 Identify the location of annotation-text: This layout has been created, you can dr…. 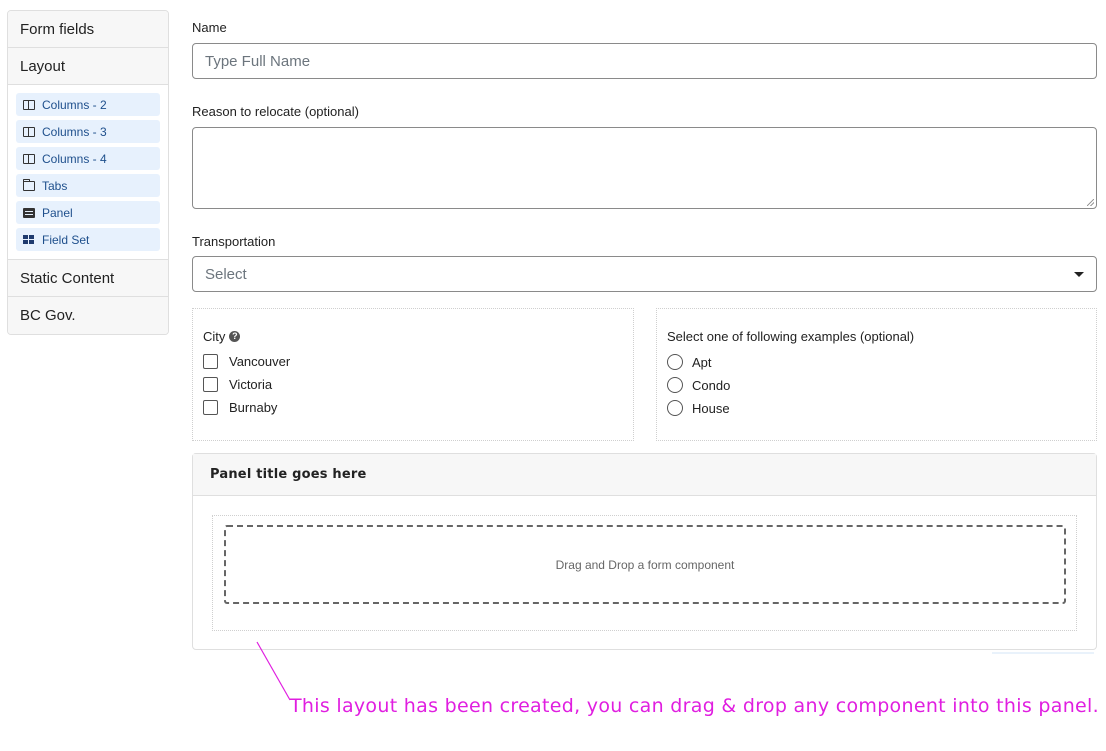
(694, 706).